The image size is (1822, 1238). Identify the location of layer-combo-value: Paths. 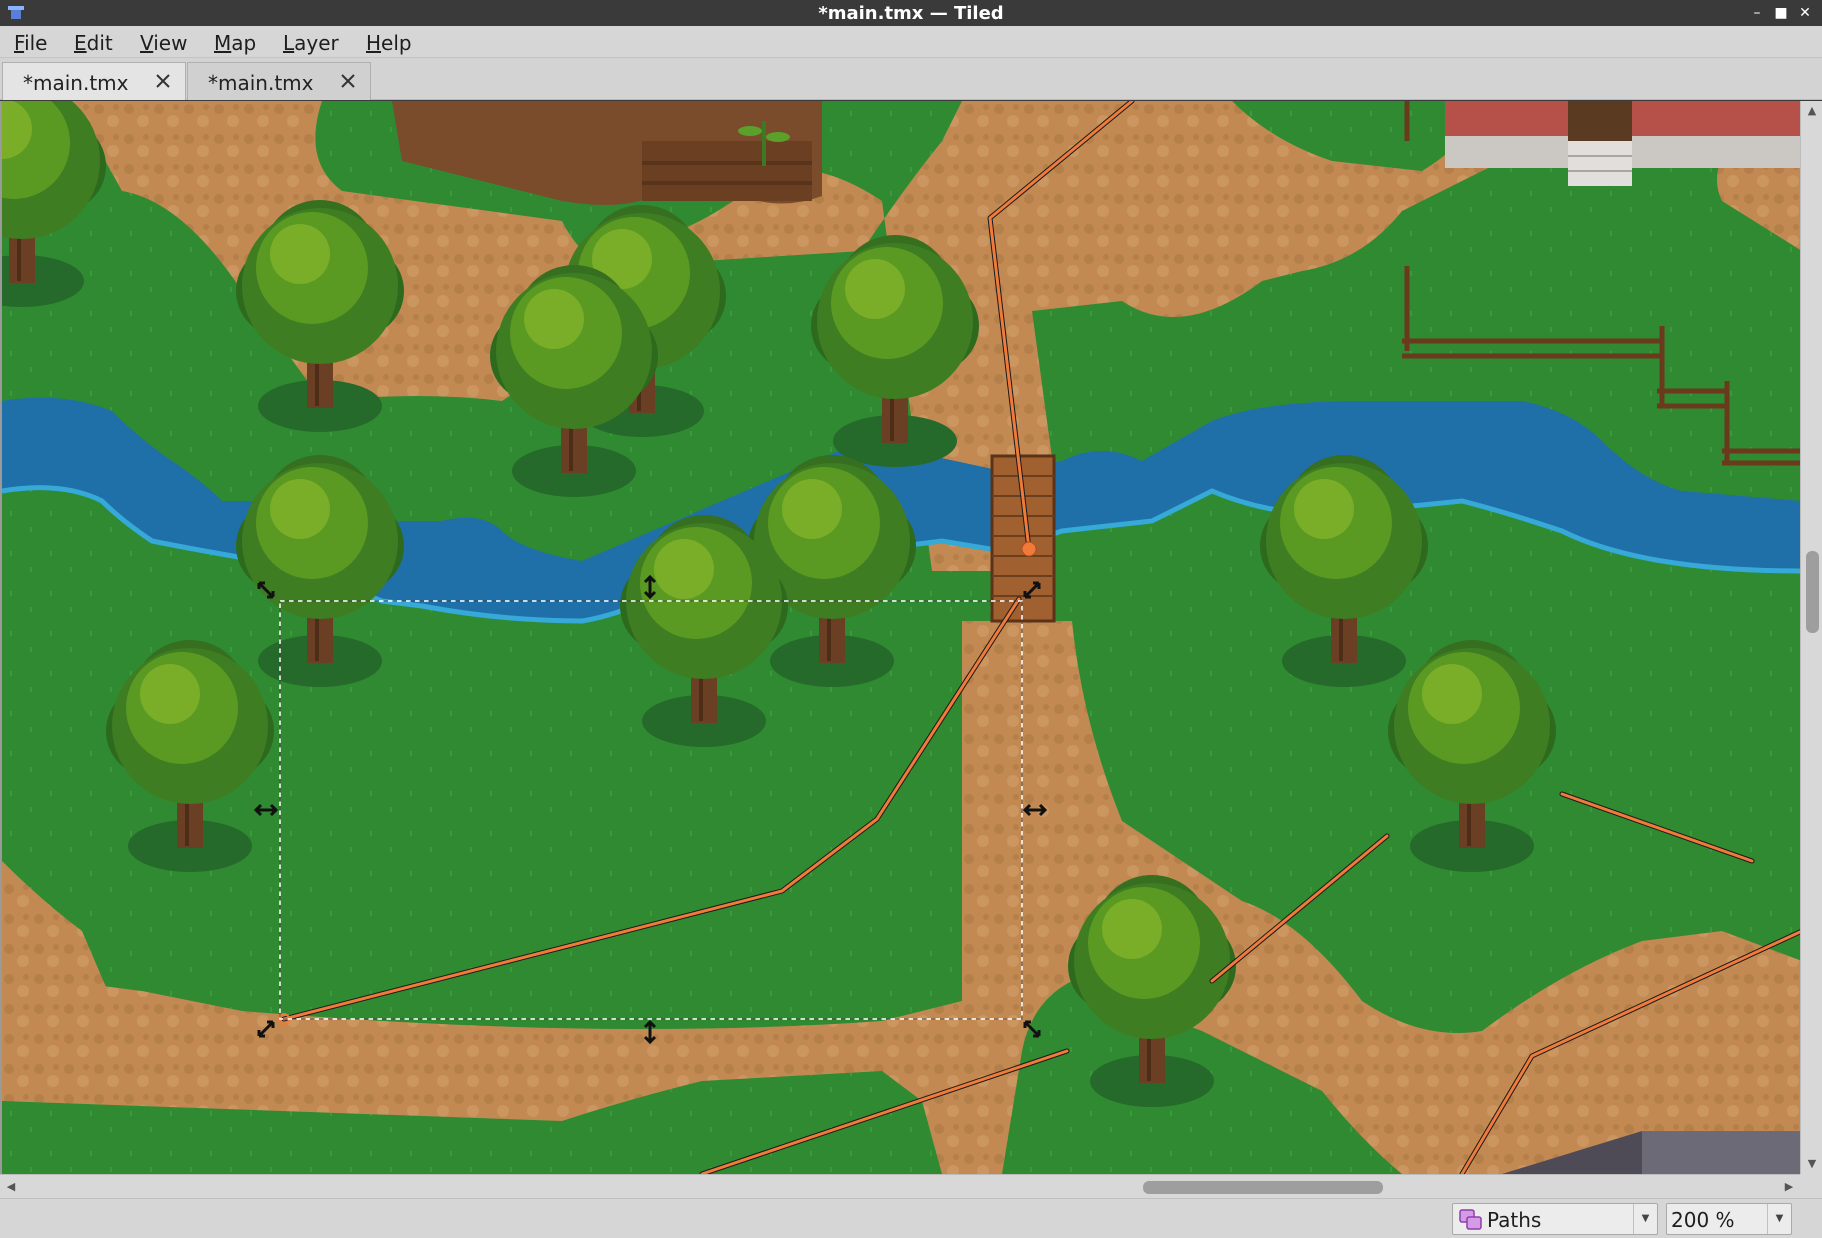
(1514, 1220).